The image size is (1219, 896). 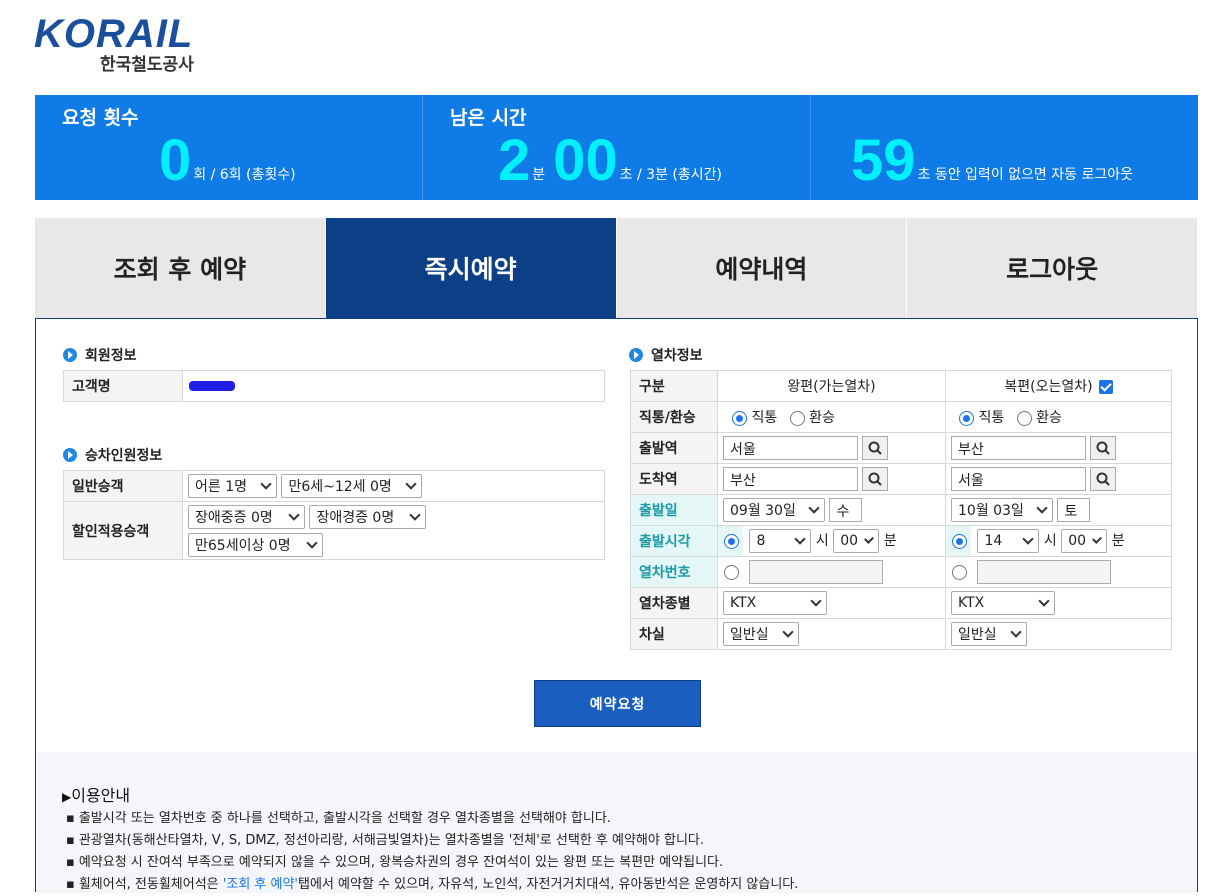 I want to click on passenger-info-title: 승차인원정보, so click(x=112, y=455).